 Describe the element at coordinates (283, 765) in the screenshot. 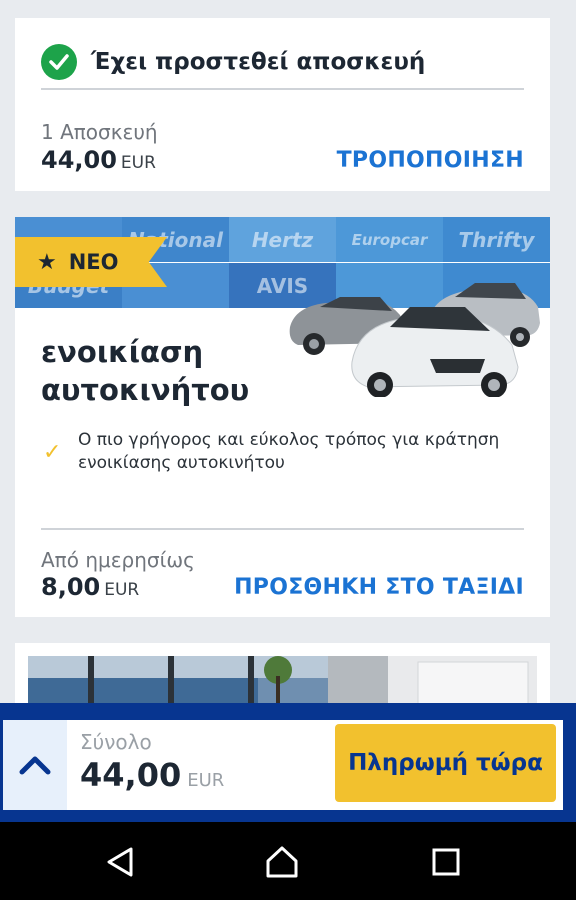

I see `checkout-bar-panel: Σύνολο 44,00 EUR Πληρωμή τώρα` at that location.